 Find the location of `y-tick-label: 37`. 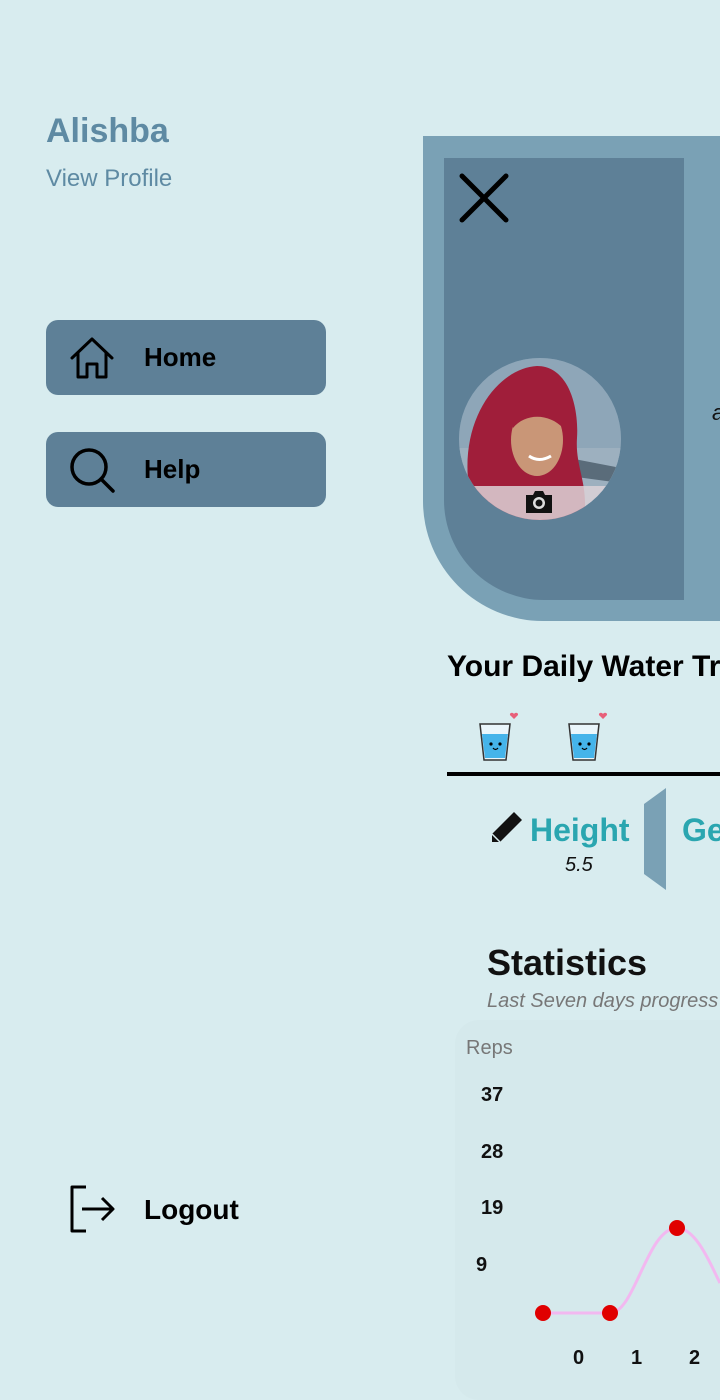

y-tick-label: 37 is located at coordinates (492, 1095).